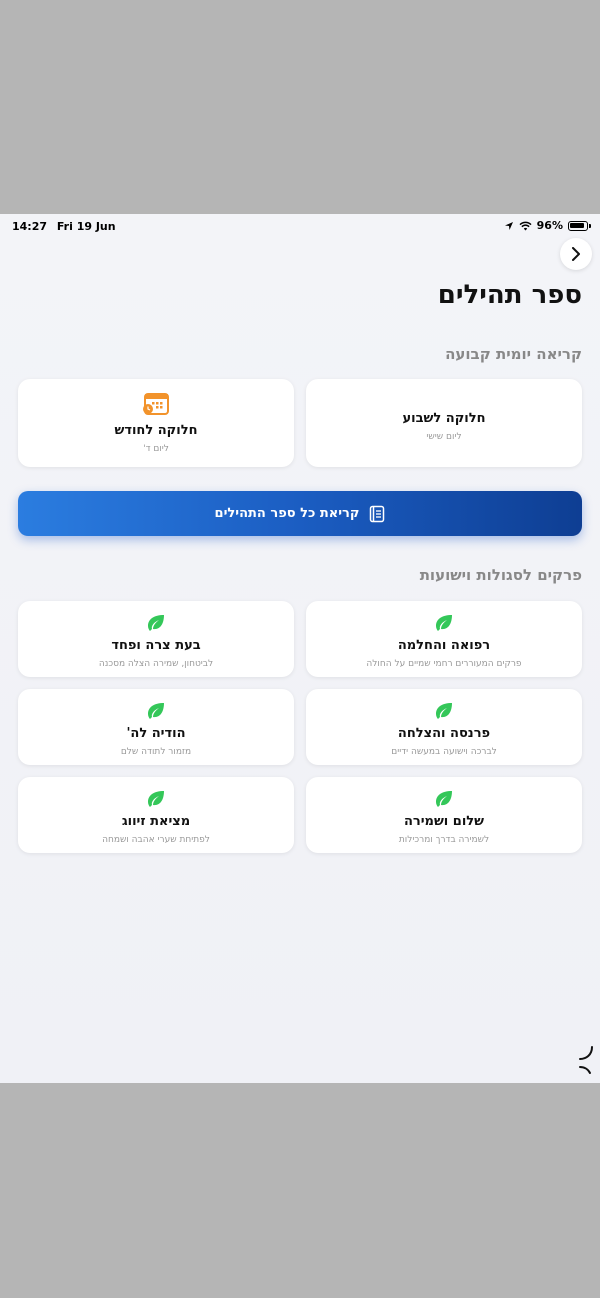 The width and height of the screenshot is (600, 1298). What do you see at coordinates (156, 449) in the screenshot?
I see `monthly-card-subtitle: ליום ד'` at bounding box center [156, 449].